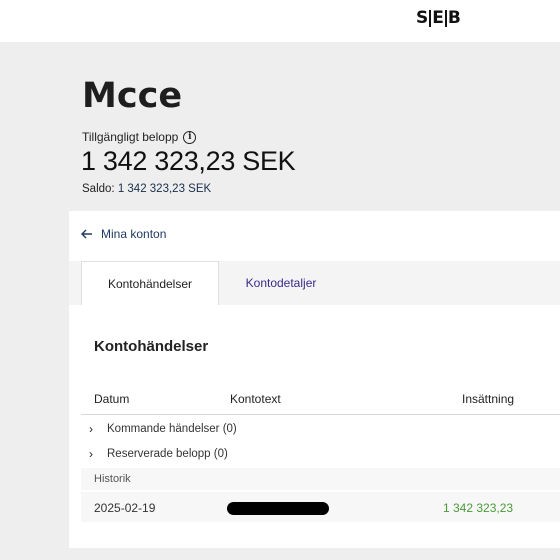 Image resolution: width=560 pixels, height=560 pixels. What do you see at coordinates (488, 399) in the screenshot?
I see `column-header-deposit: Insättning` at bounding box center [488, 399].